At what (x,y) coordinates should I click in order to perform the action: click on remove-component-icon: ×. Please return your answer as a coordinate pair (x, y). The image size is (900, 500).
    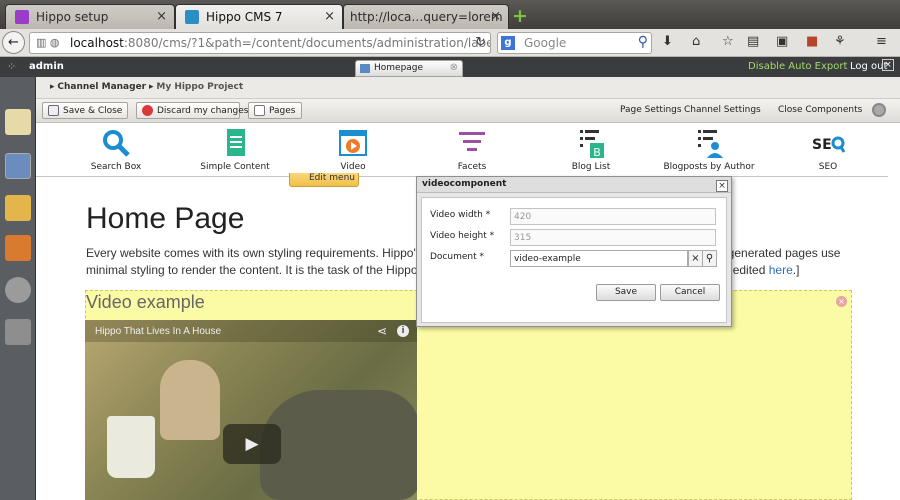
    Looking at the image, I should click on (841, 301).